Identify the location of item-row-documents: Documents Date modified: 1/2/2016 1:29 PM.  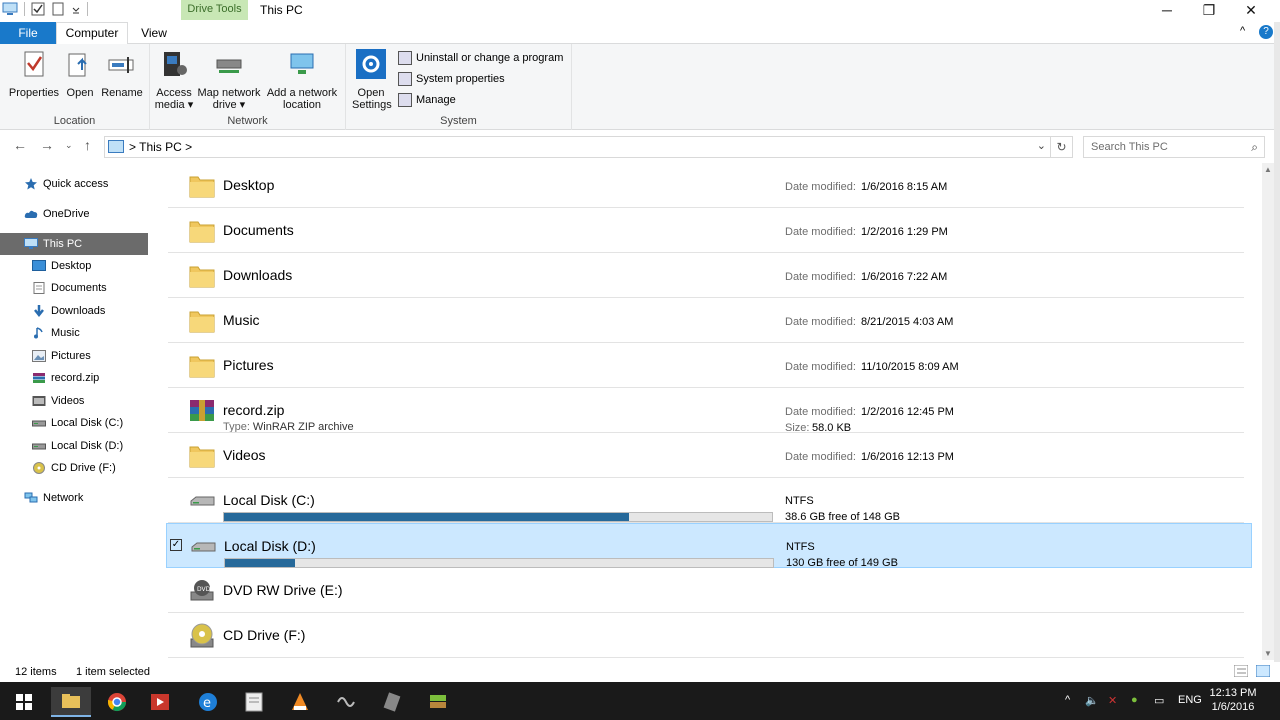
(709, 230).